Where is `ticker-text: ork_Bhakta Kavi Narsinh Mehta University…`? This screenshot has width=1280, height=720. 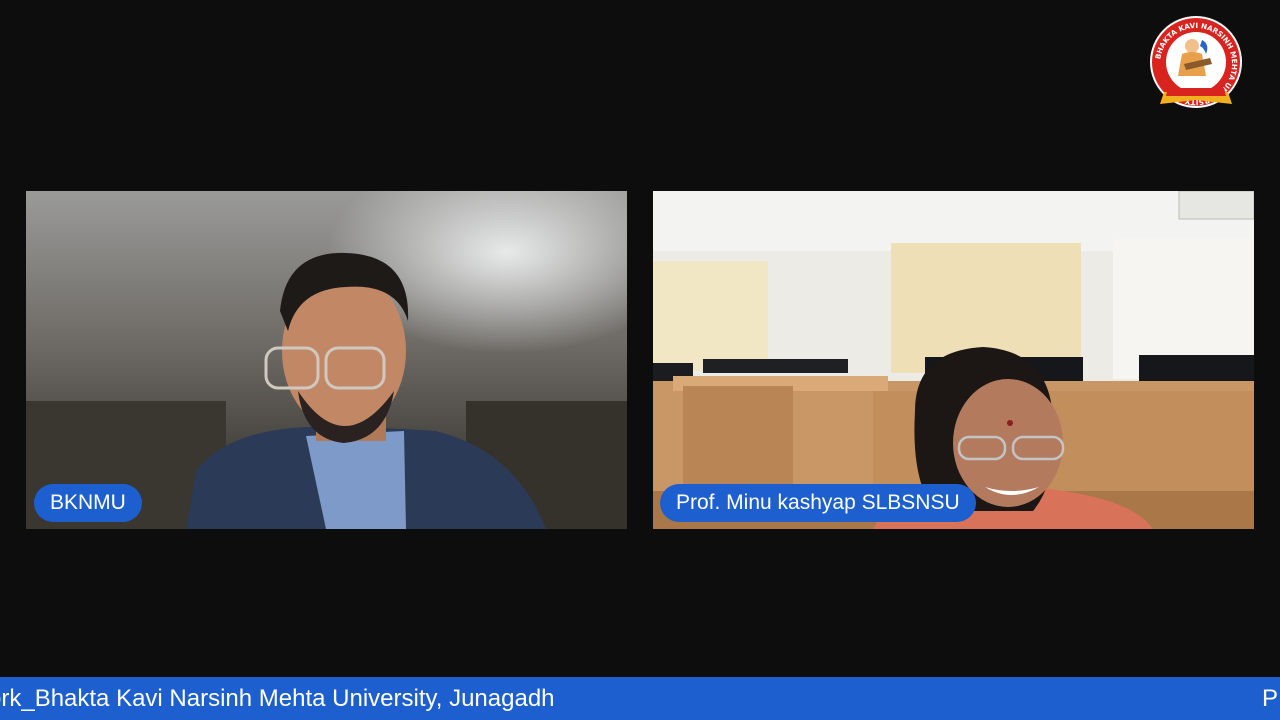 ticker-text: ork_Bhakta Kavi Narsinh Mehta University… is located at coordinates (277, 698).